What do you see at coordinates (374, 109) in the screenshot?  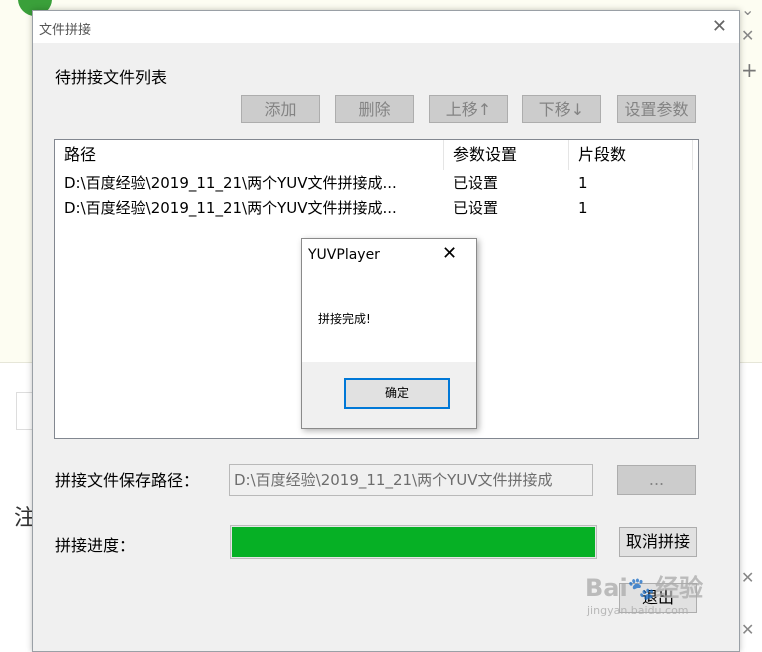 I see `delete-button: 删除` at bounding box center [374, 109].